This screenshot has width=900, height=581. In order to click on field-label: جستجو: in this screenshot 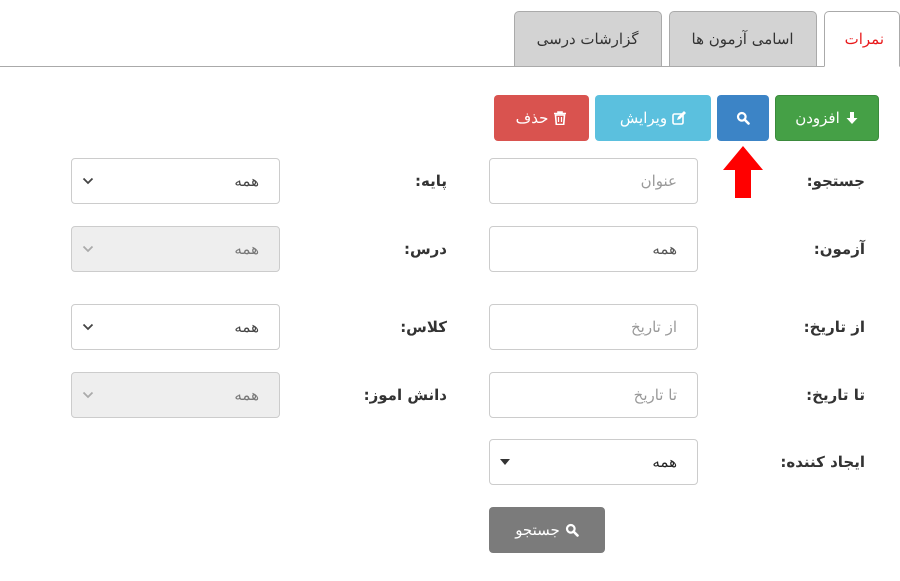, I will do `click(835, 181)`.